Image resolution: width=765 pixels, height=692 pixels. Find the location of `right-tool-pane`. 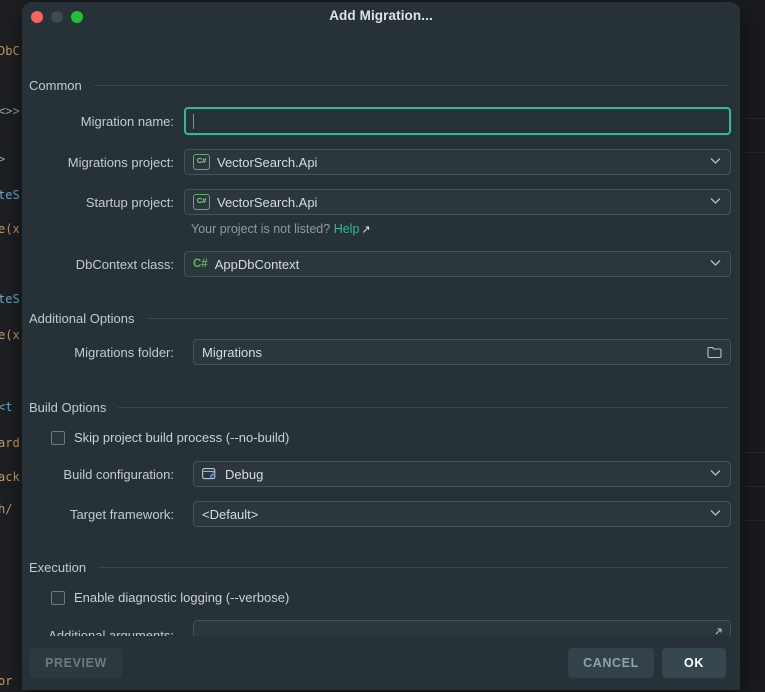

right-tool-pane is located at coordinates (753, 346).